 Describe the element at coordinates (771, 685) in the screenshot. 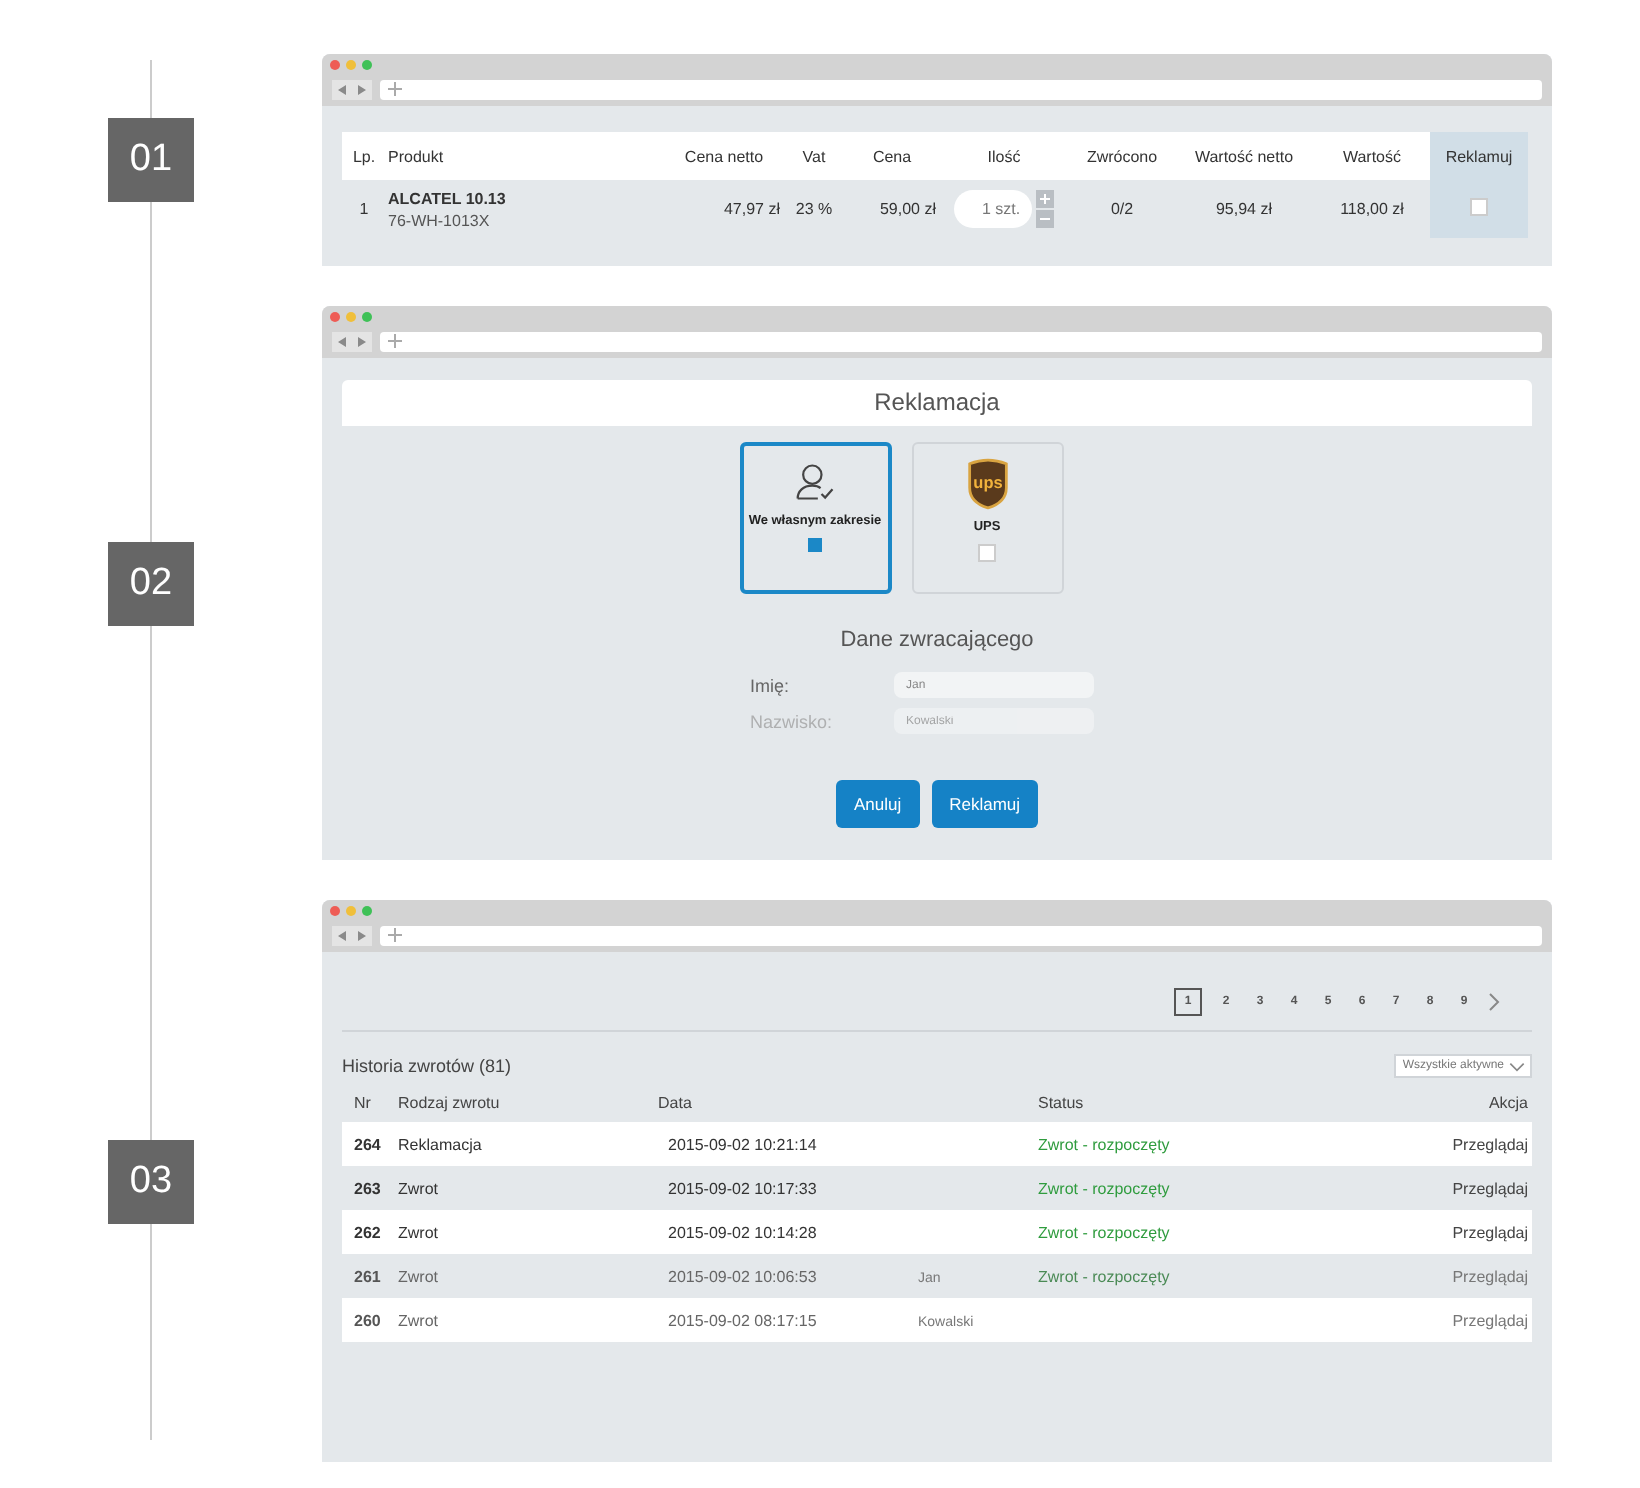

I see `field-label: Imię:` at that location.